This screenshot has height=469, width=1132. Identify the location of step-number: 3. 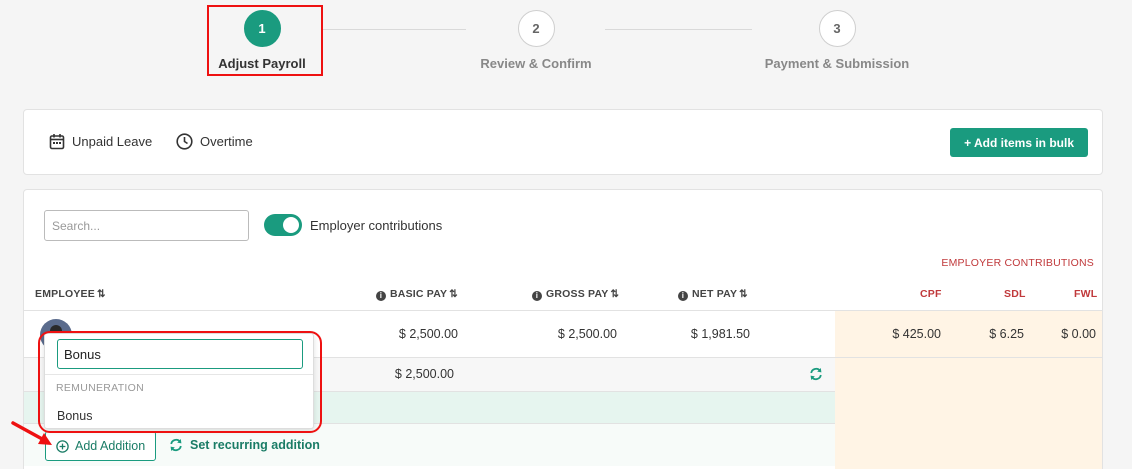
(837, 28).